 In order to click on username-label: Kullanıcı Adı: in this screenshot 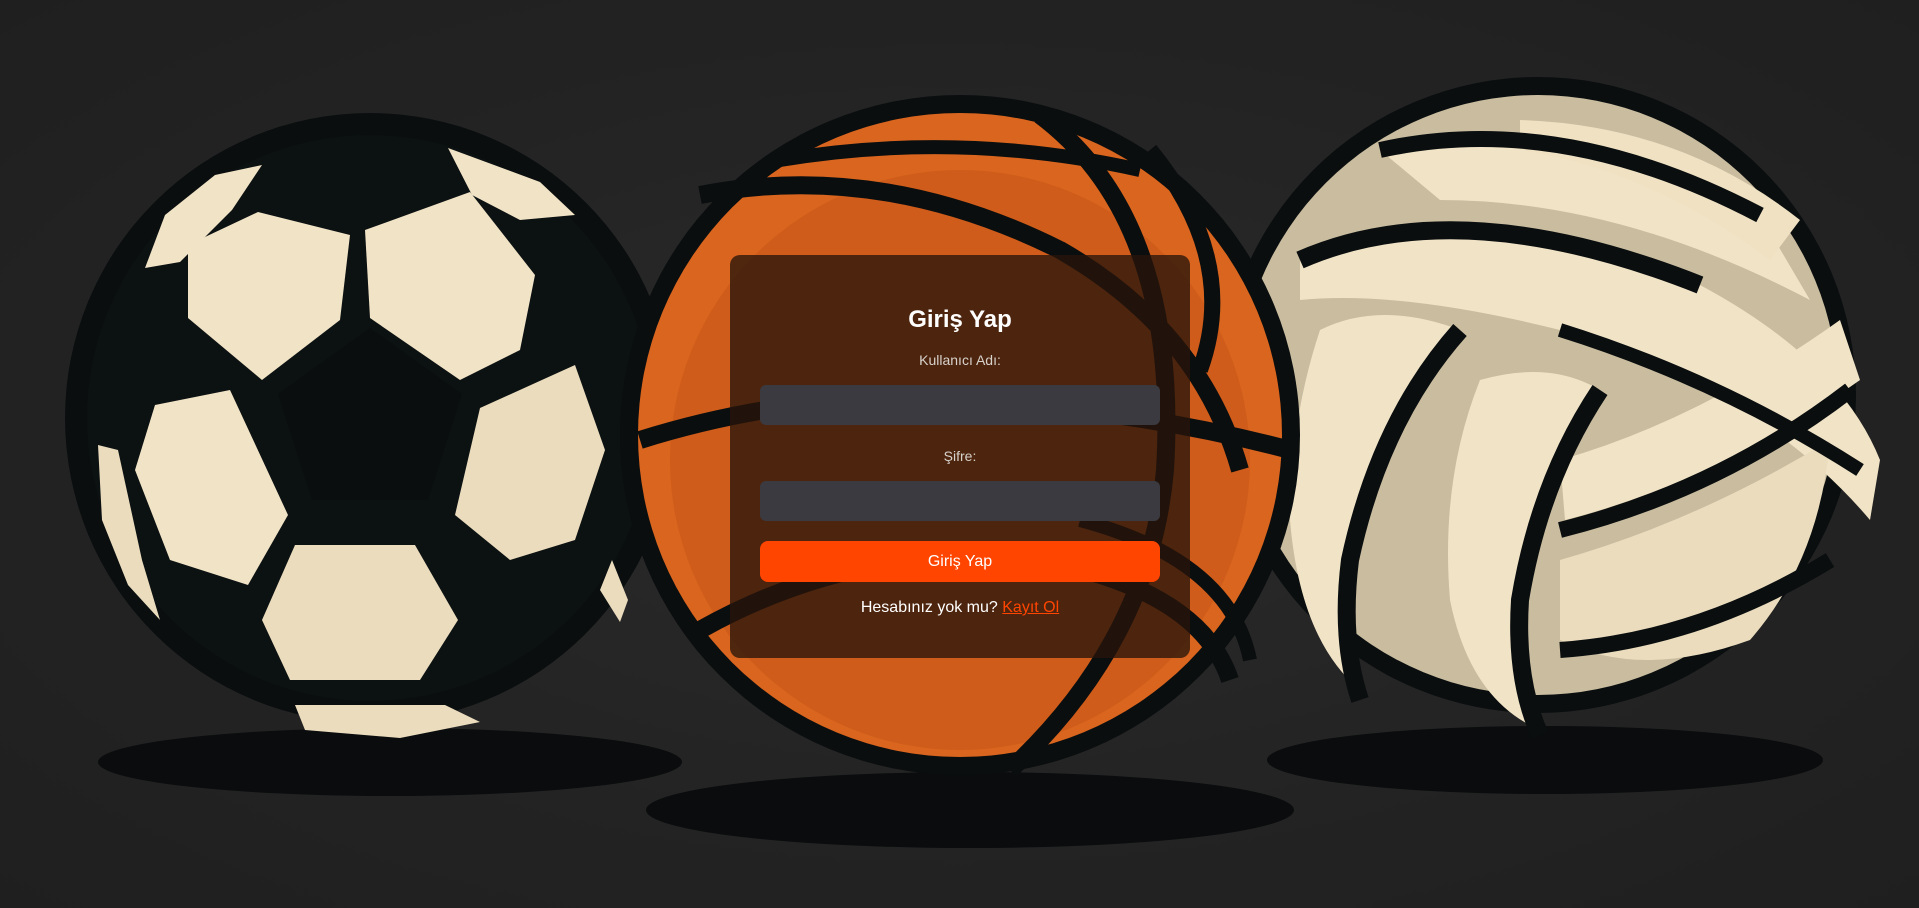, I will do `click(960, 360)`.